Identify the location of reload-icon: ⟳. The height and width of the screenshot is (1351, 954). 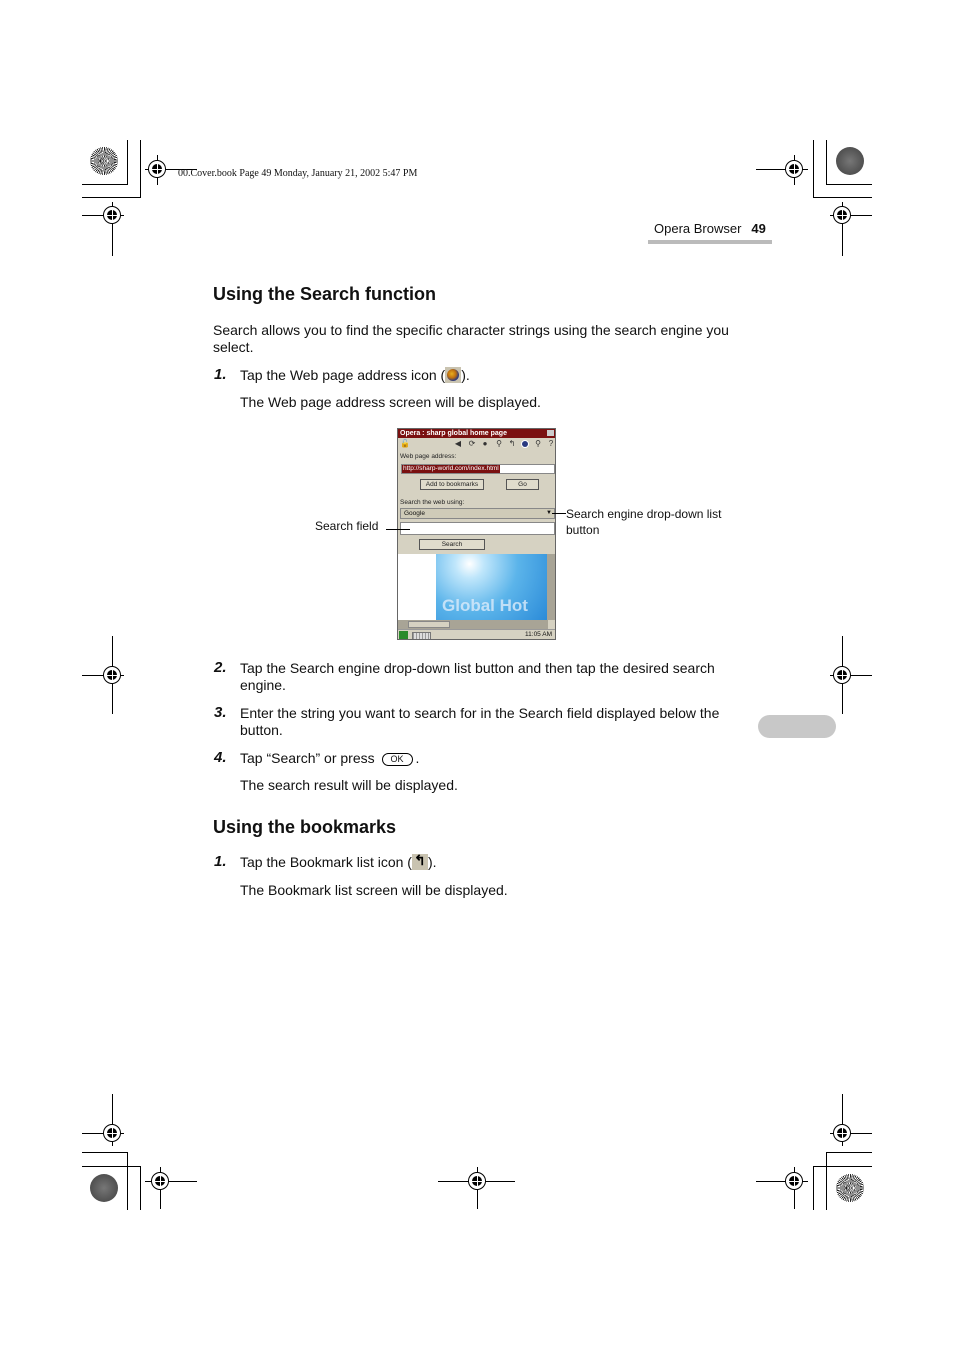
(472, 444).